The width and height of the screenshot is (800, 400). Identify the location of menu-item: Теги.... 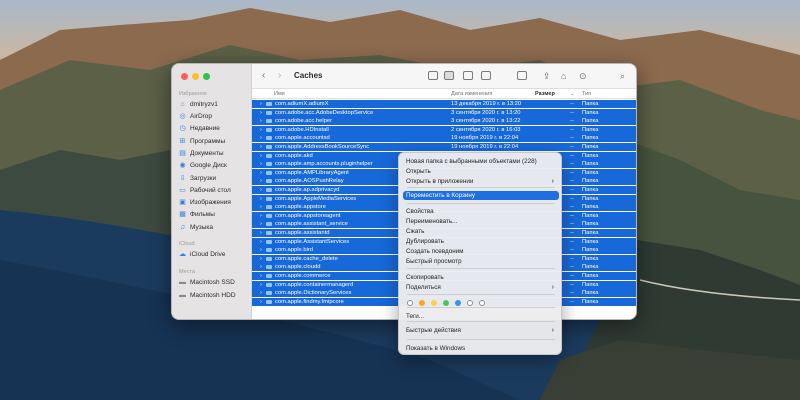
(481, 316).